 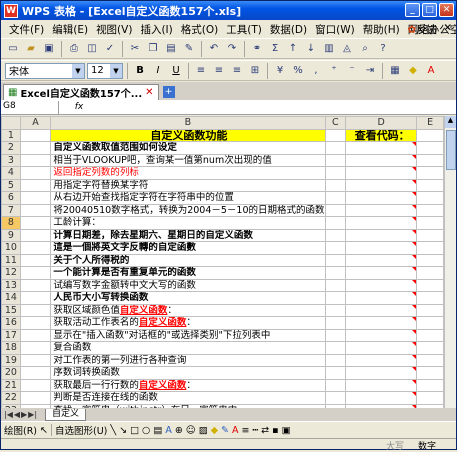 What do you see at coordinates (265, 430) in the screenshot?
I see `arrow-style-icon: ⇄` at bounding box center [265, 430].